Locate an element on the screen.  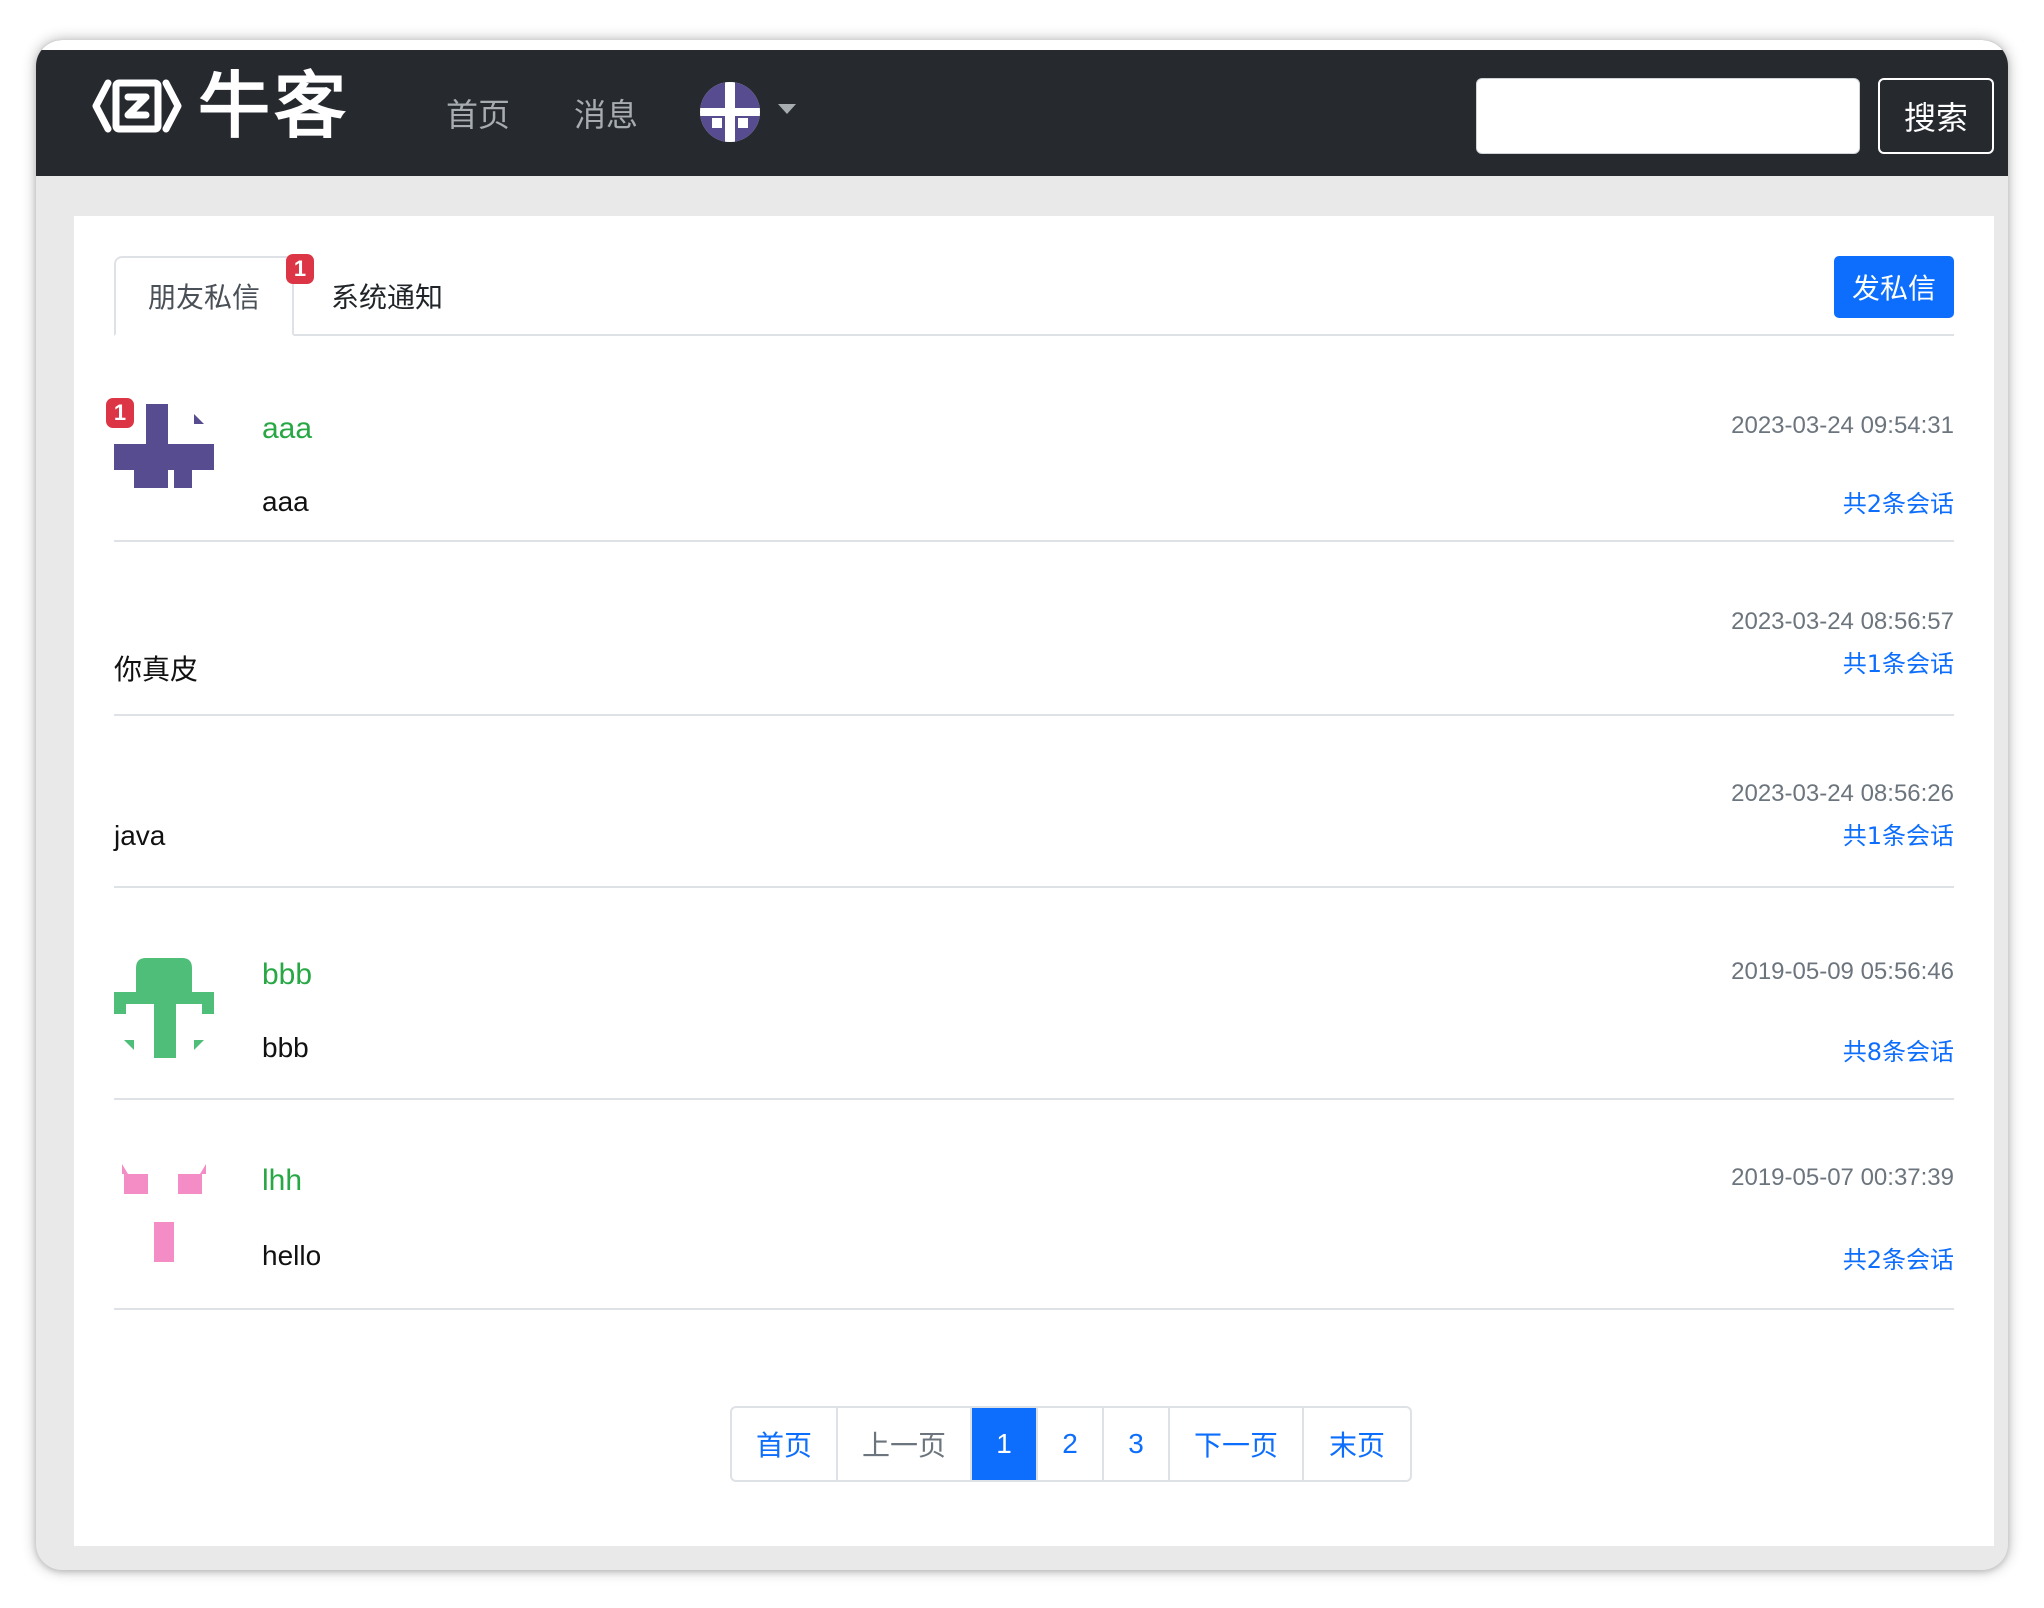
tab-system-notices: 系统通知 is located at coordinates (387, 296).